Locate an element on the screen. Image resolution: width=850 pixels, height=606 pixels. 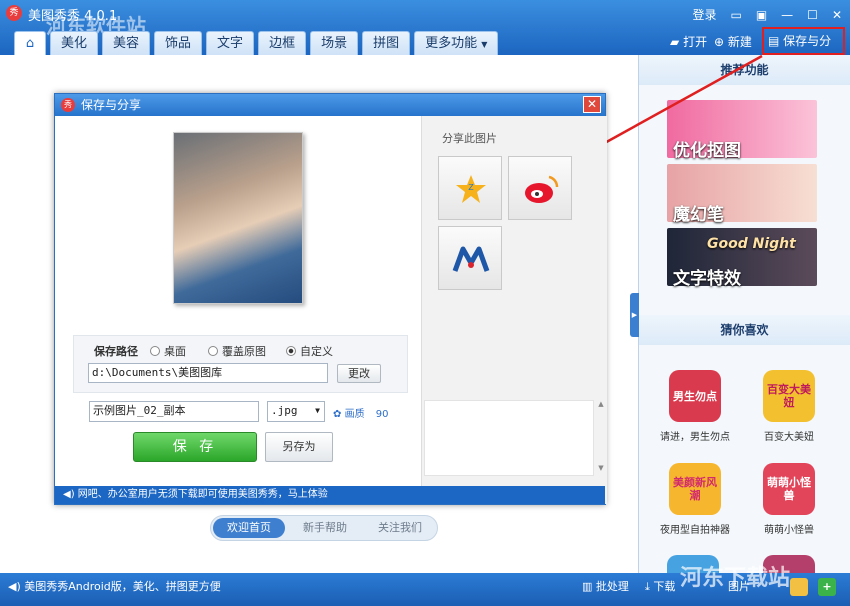
option-custom-label: 自定义 is located at coordinates (316, 351).